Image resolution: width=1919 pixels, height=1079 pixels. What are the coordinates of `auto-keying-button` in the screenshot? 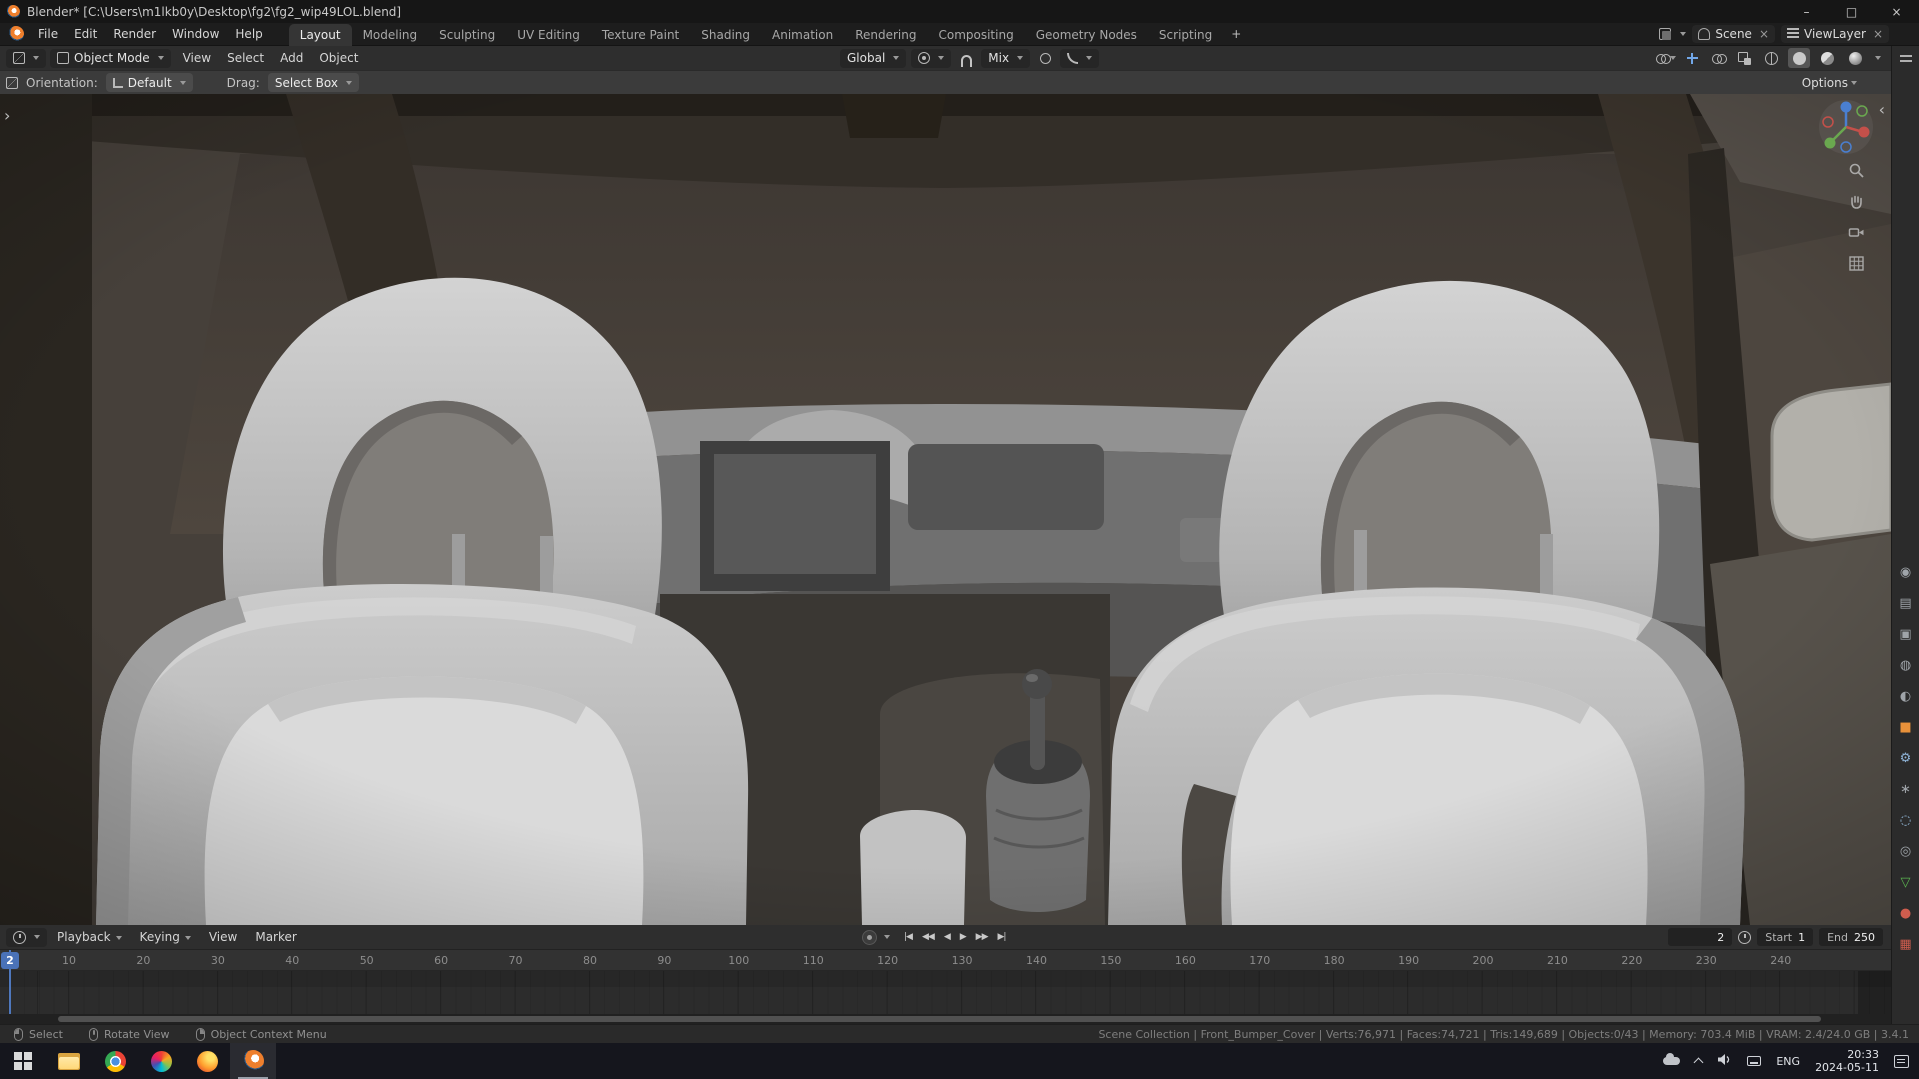 It's located at (869, 937).